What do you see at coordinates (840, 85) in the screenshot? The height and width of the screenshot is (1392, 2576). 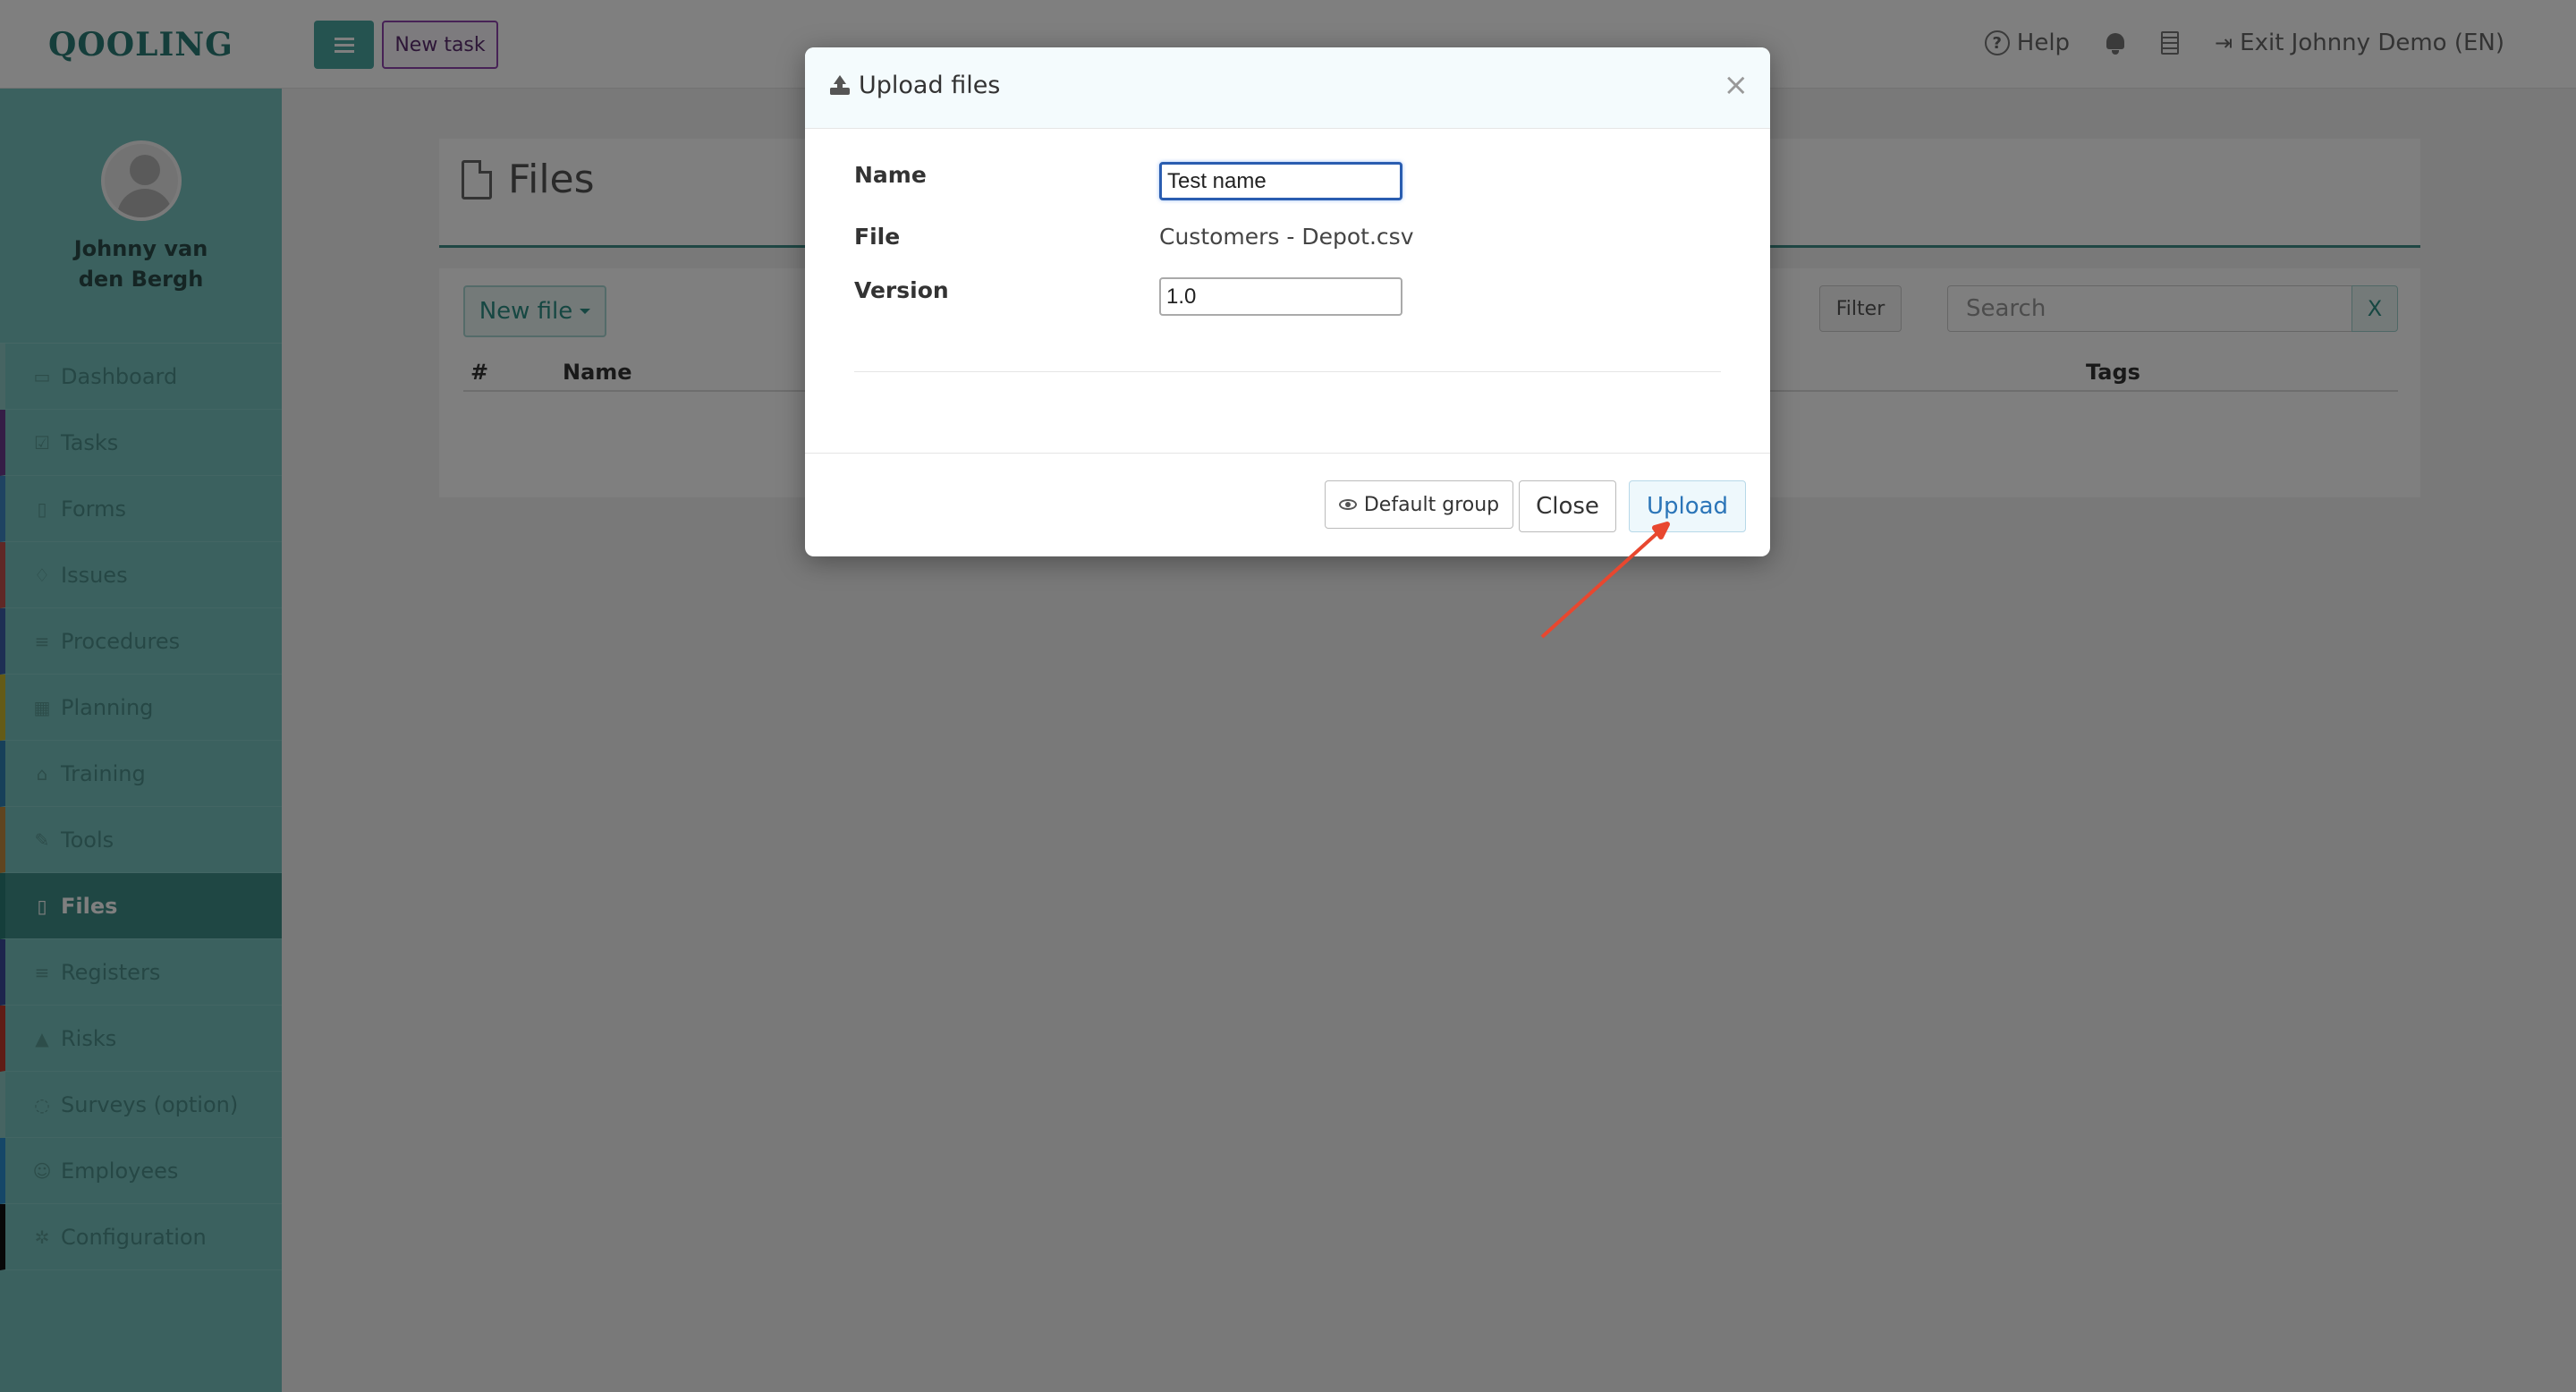 I see `upload-icon` at bounding box center [840, 85].